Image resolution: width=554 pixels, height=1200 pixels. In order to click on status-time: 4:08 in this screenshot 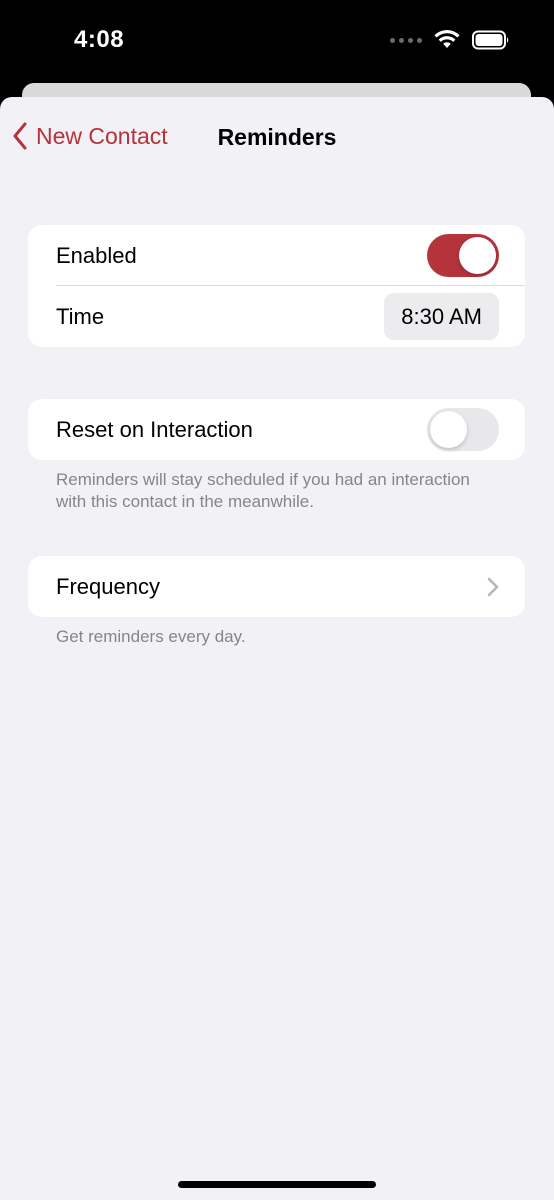, I will do `click(99, 39)`.